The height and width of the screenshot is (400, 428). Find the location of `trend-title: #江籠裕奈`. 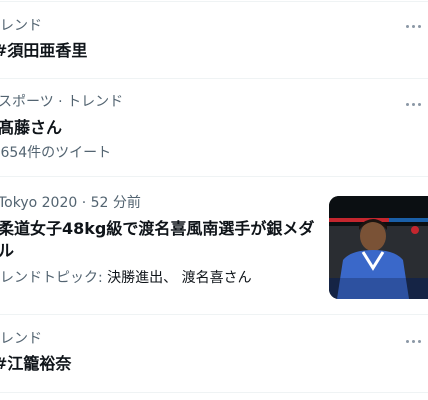

trend-title: #江籠裕奈 is located at coordinates (36, 363).